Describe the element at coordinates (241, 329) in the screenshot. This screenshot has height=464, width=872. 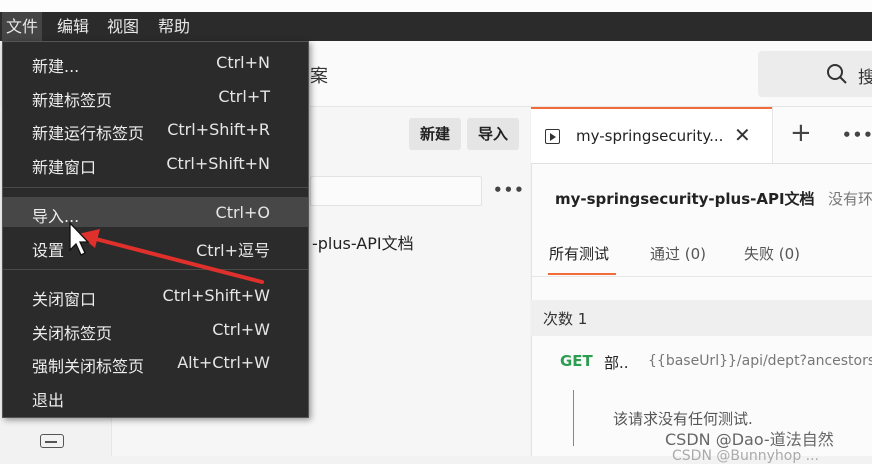
I see `menu-item-shortcut: Ctrl+W` at that location.